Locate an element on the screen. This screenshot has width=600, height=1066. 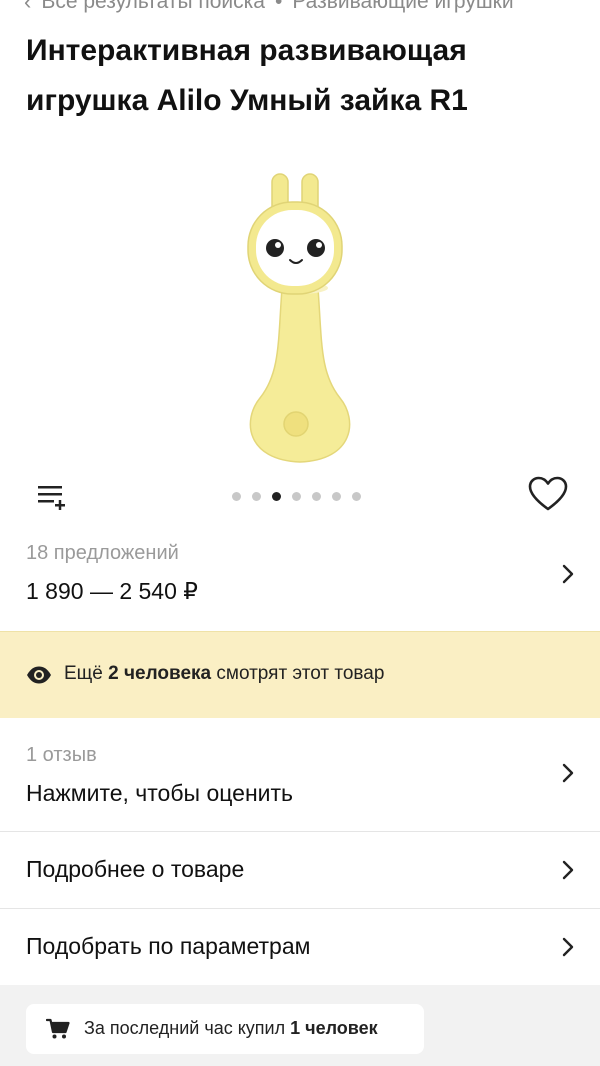
watching-text: Ещё 2 человека смотрят этот товар is located at coordinates (224, 674).